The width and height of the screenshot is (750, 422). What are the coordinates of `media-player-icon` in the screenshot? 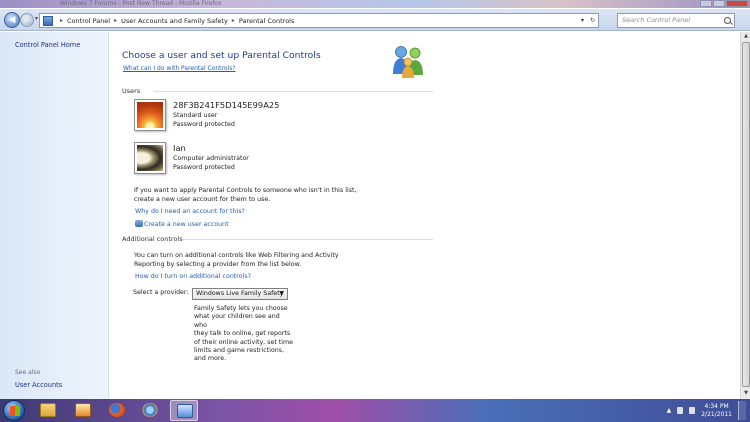 It's located at (83, 410).